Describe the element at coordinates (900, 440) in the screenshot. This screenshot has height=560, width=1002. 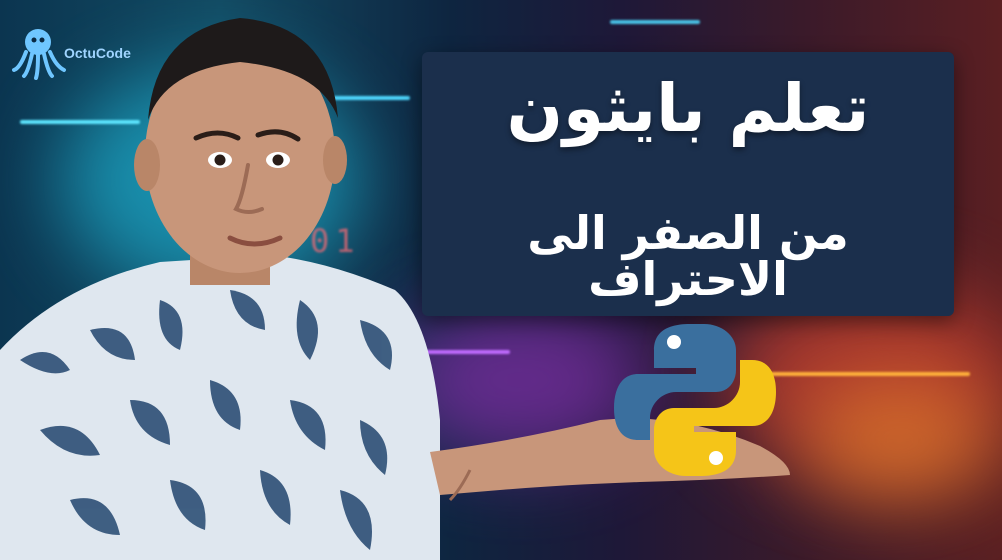
I see `background-glow-orange` at that location.